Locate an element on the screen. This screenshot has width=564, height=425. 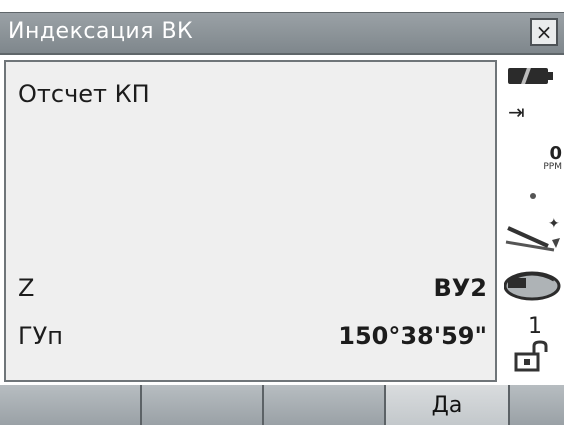
title-bar: Индексация ВК × is located at coordinates (282, 33).